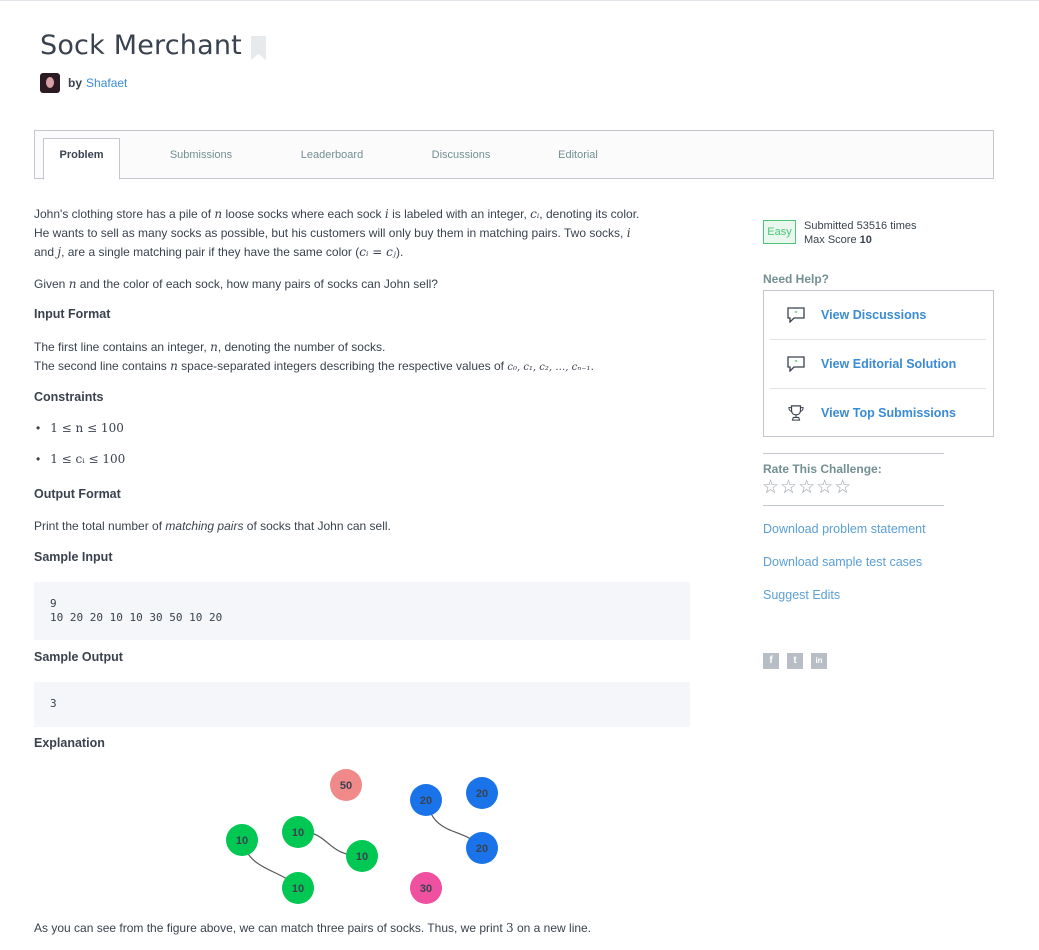 The height and width of the screenshot is (950, 1039). I want to click on output-format-heading: Output Format, so click(77, 494).